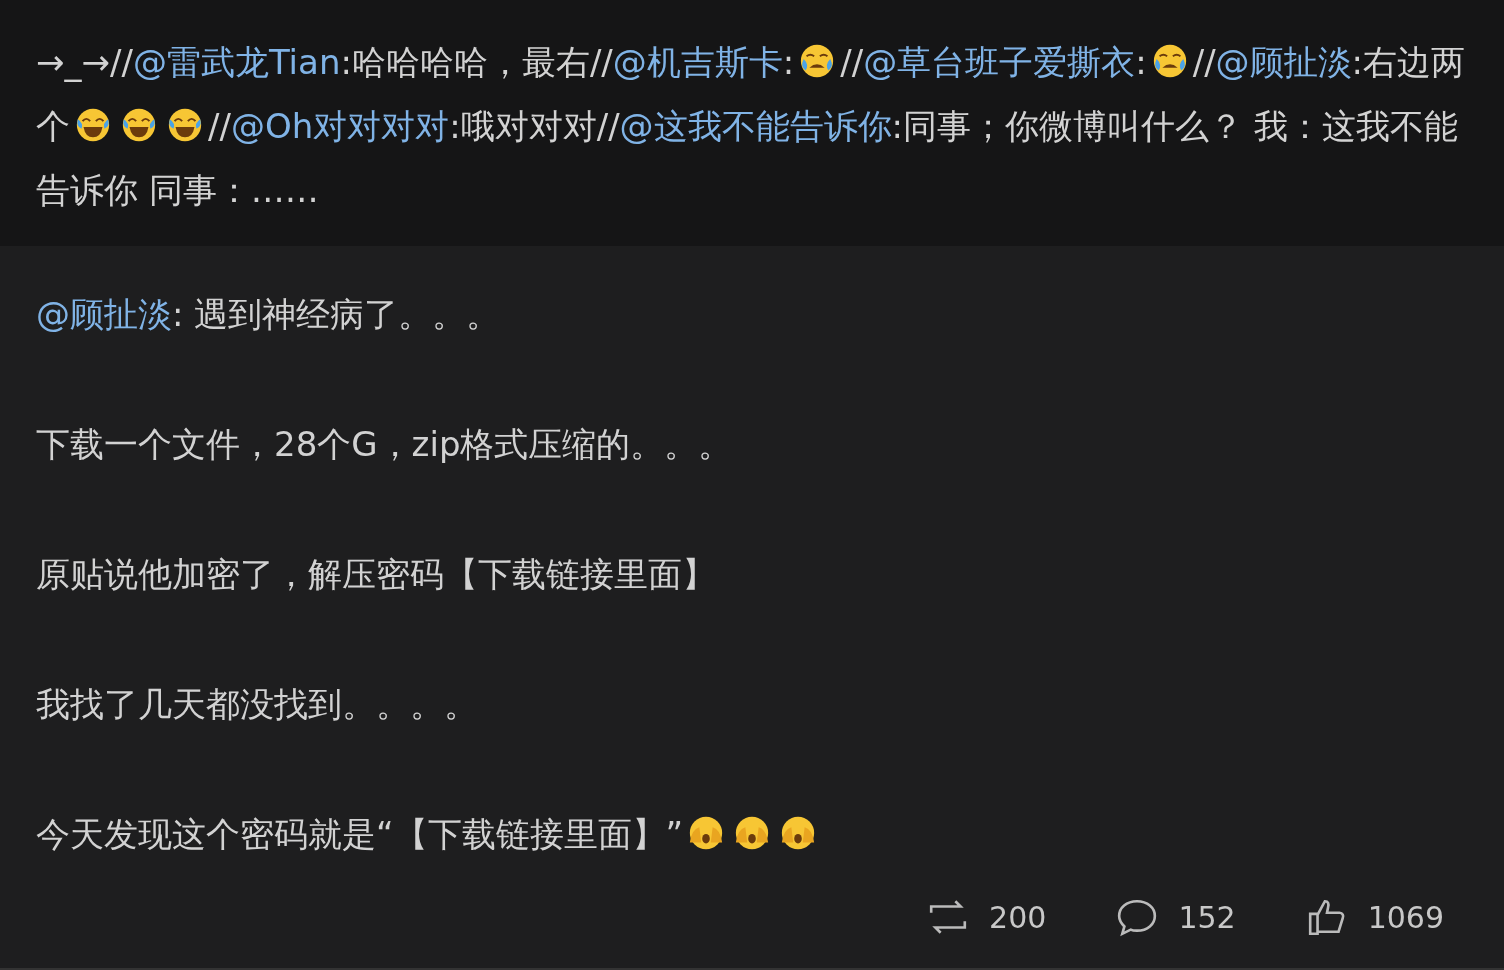 The width and height of the screenshot is (1504, 970). Describe the element at coordinates (376, 574) in the screenshot. I see `post-paragraph: 原贴说他加密了，解压密码【下载链接里面】` at that location.